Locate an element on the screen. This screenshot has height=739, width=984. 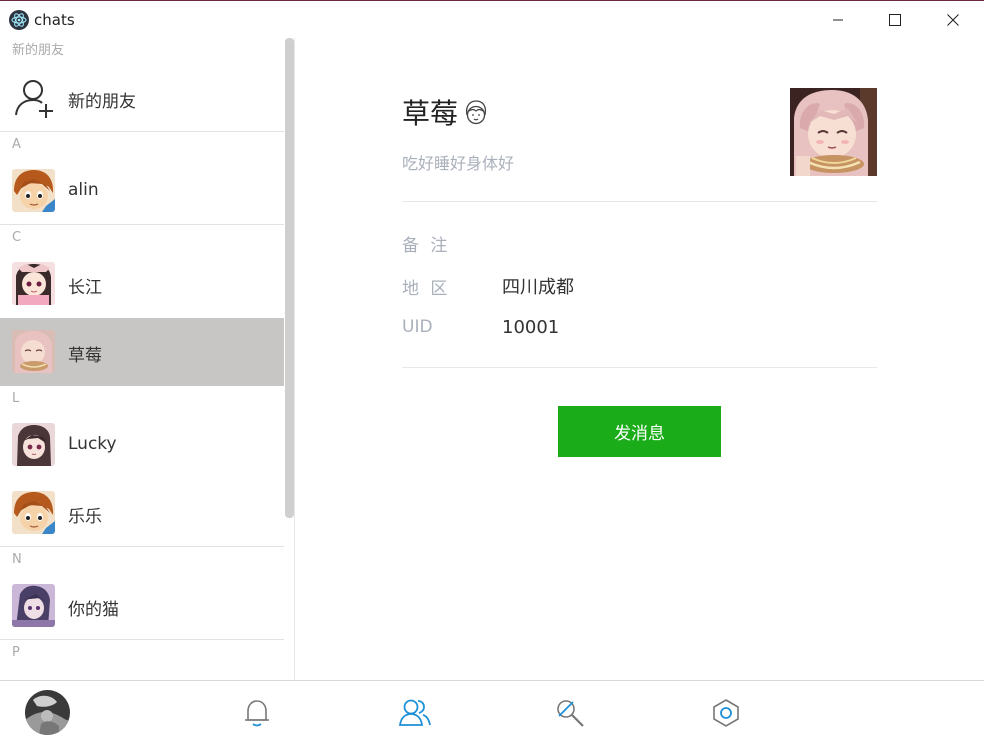
add-user-icon is located at coordinates (34, 99).